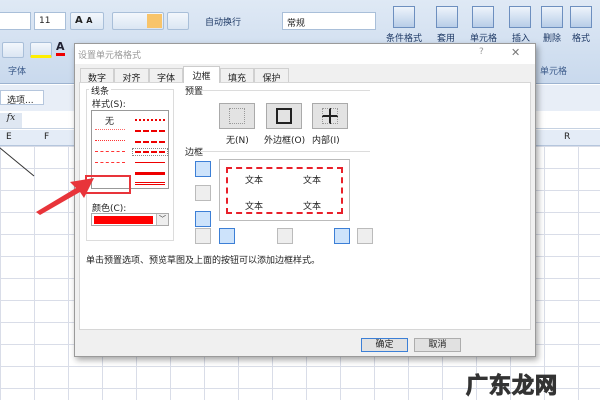 This screenshot has width=600, height=400. What do you see at coordinates (329, 21) in the screenshot?
I see `number-format-combo: 常规` at bounding box center [329, 21].